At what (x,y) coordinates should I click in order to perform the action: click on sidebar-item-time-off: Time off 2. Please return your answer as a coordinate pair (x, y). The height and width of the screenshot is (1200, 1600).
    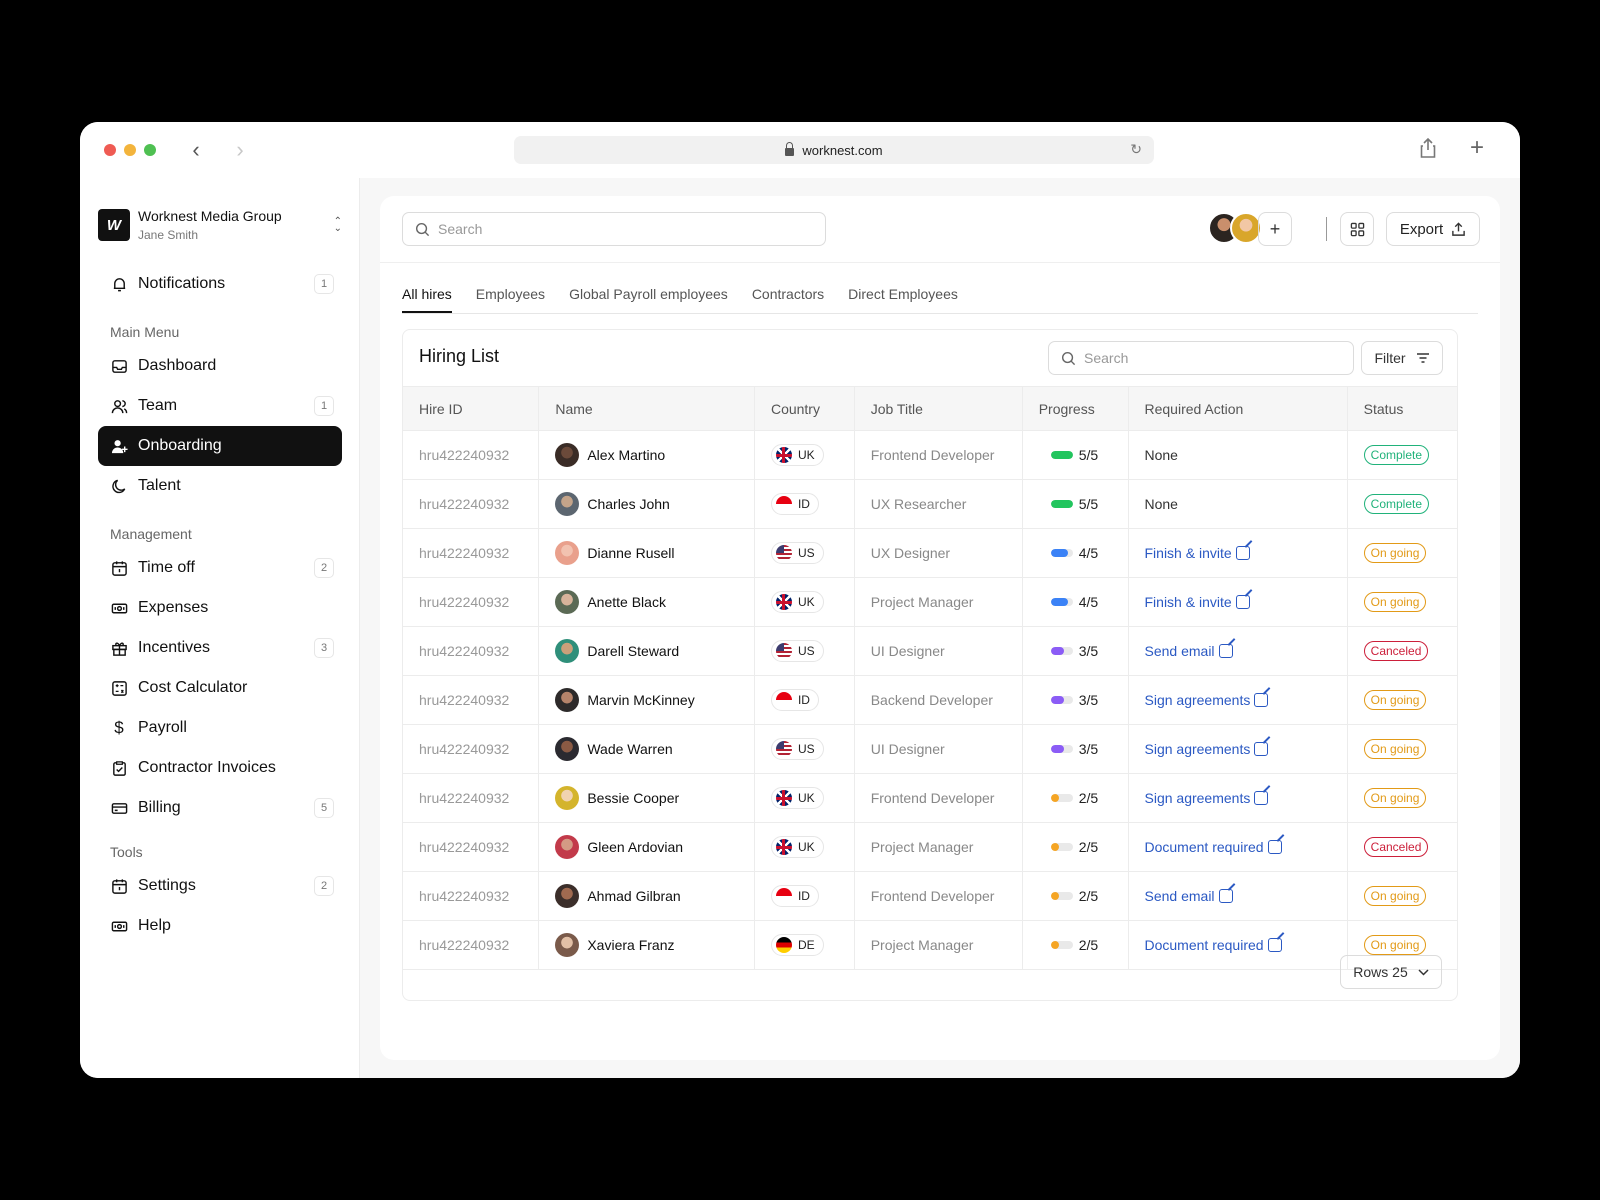
    Looking at the image, I should click on (220, 568).